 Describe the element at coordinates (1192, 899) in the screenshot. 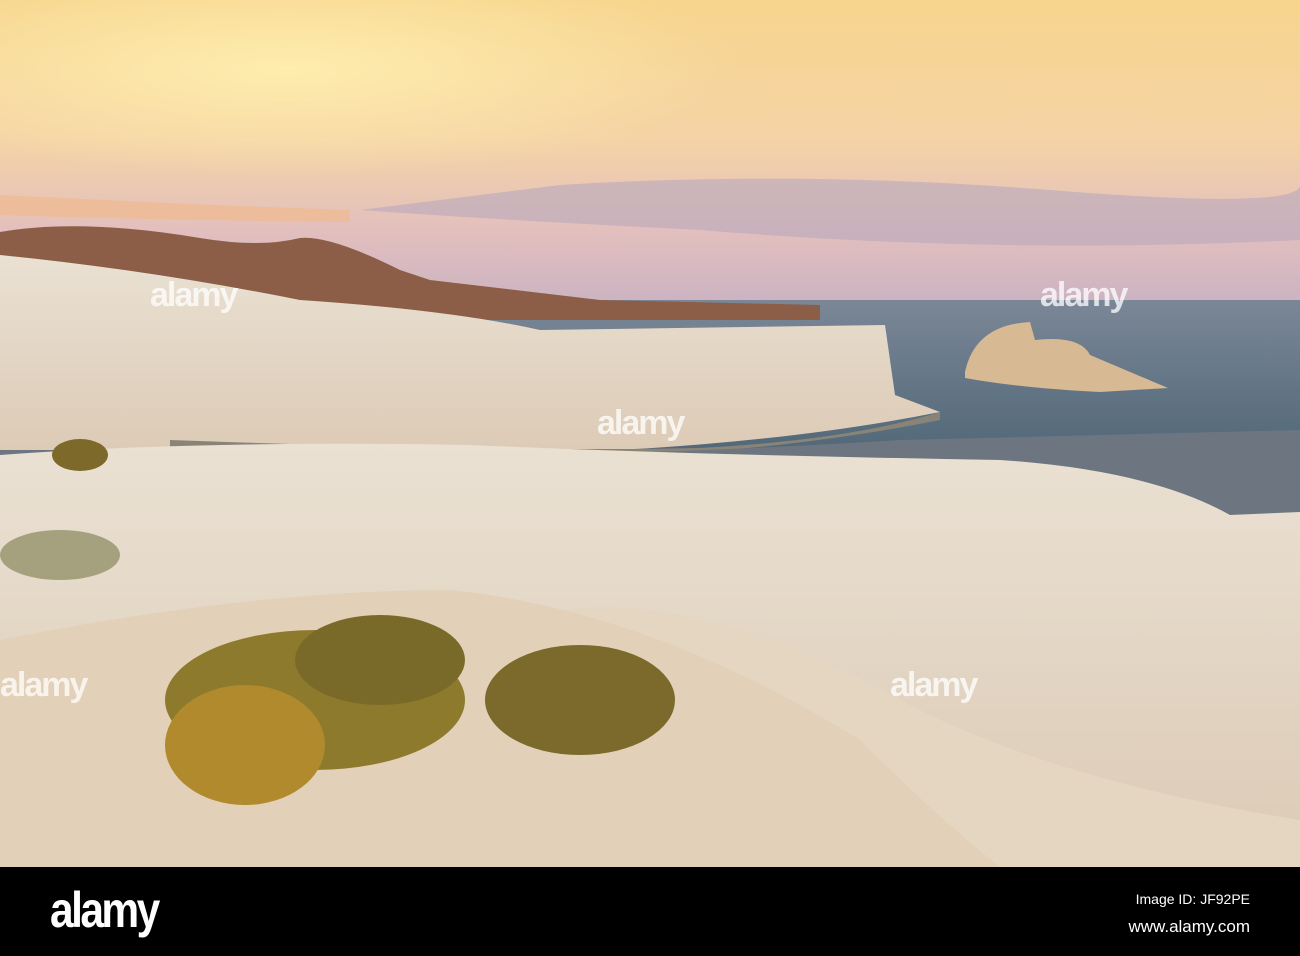

I see `image-id: Image ID: JF92PE` at that location.